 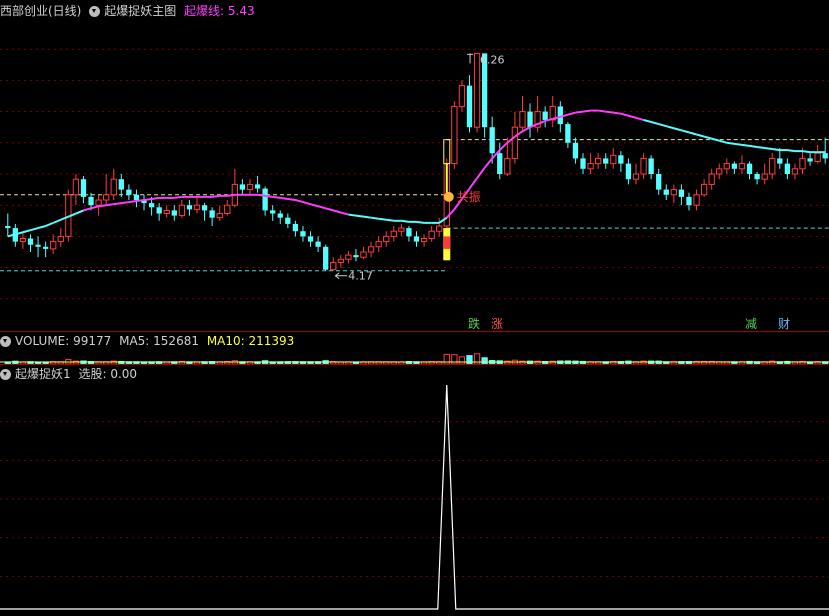 What do you see at coordinates (140, 11) in the screenshot?
I see `indicator-label: 起爆捉妖主图` at bounding box center [140, 11].